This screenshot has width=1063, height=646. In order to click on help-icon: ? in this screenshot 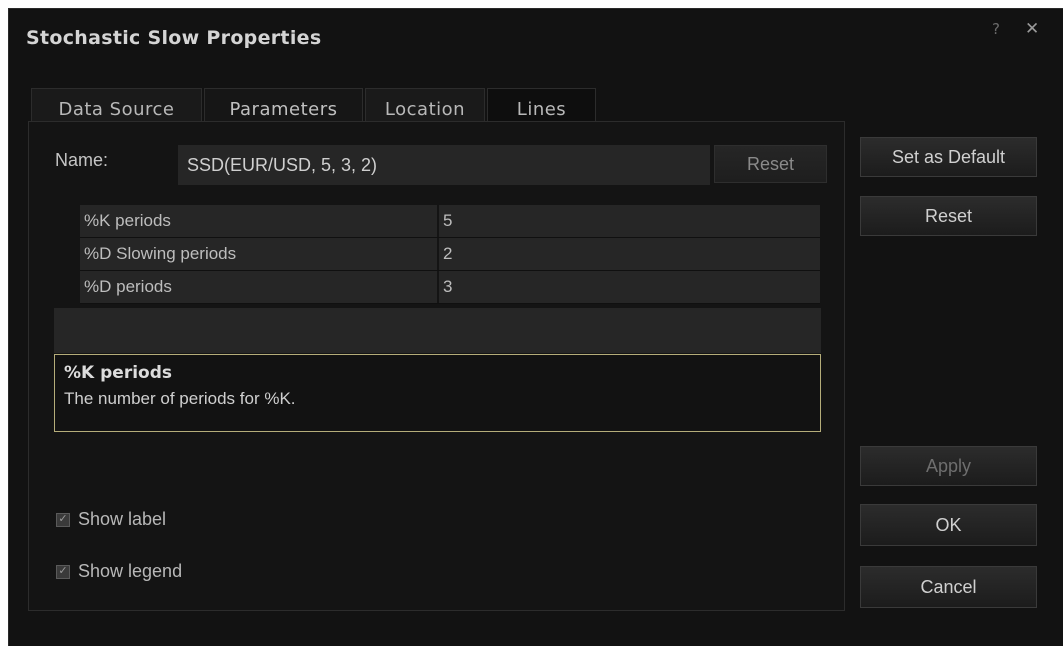, I will do `click(996, 29)`.